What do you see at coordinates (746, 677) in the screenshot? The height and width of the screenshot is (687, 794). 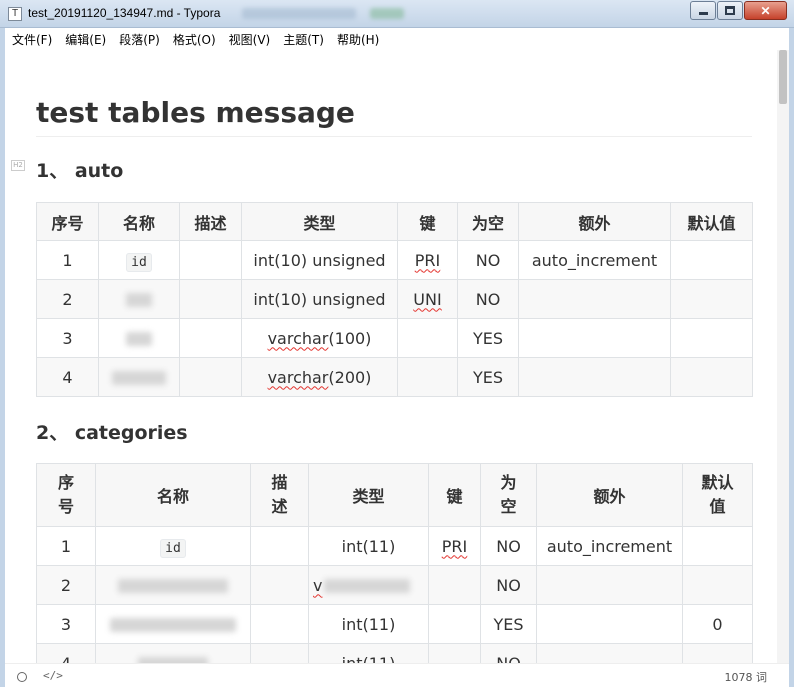 I see `word-count: 1078 词` at bounding box center [746, 677].